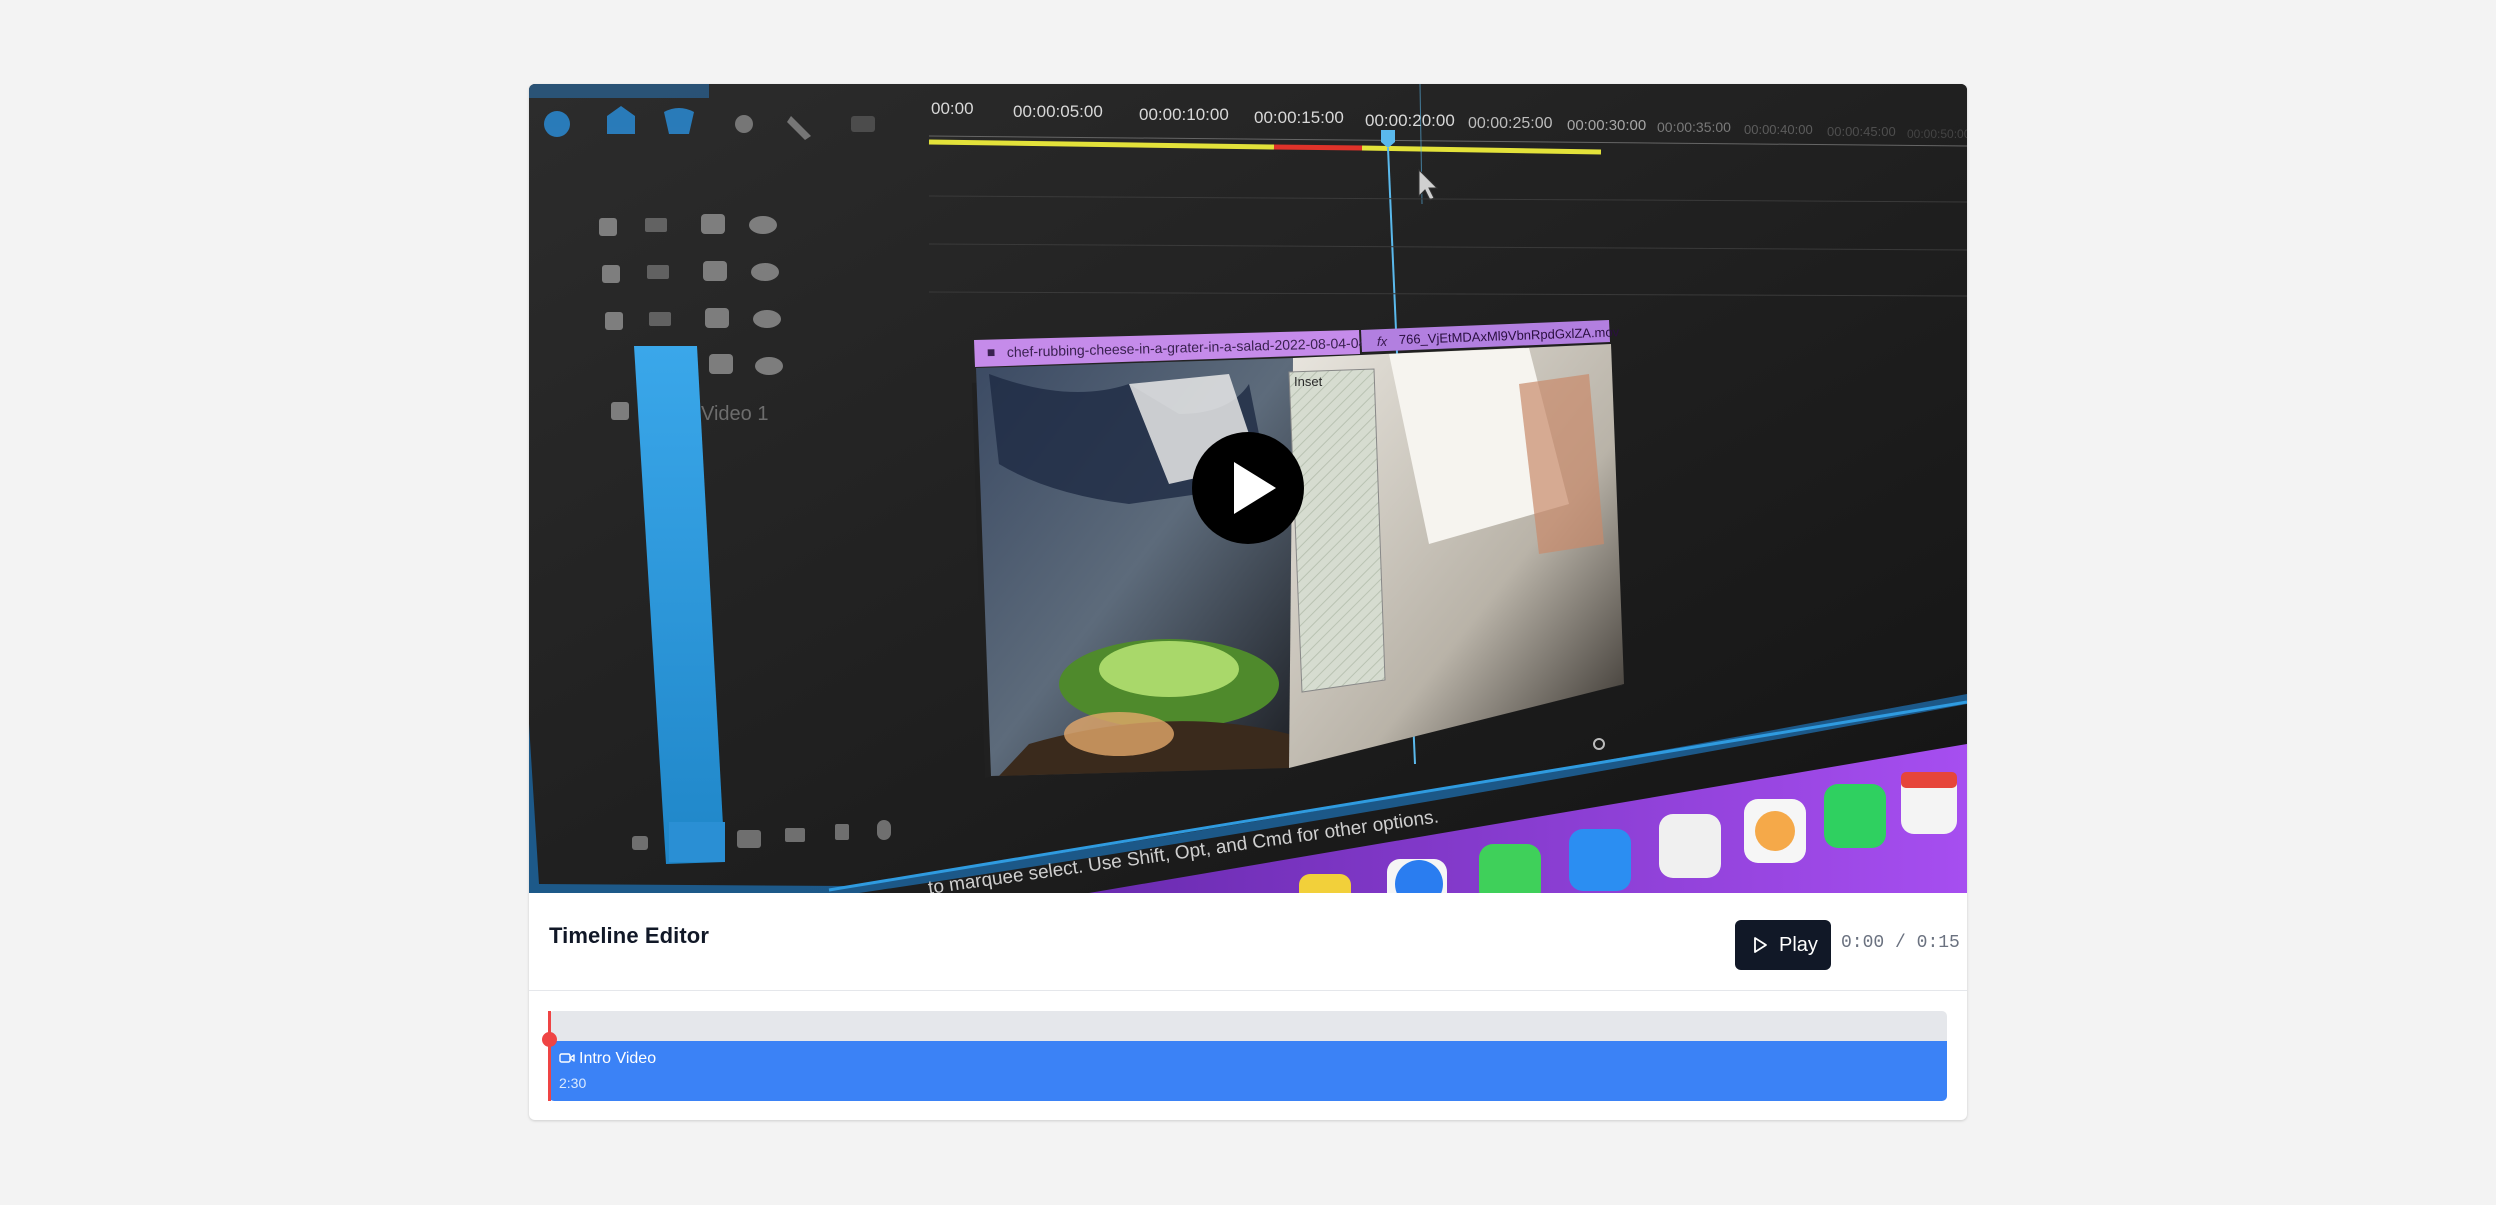 The image size is (2496, 1205). What do you see at coordinates (1510, 123) in the screenshot?
I see `timecode-5: 00:00:25:00` at bounding box center [1510, 123].